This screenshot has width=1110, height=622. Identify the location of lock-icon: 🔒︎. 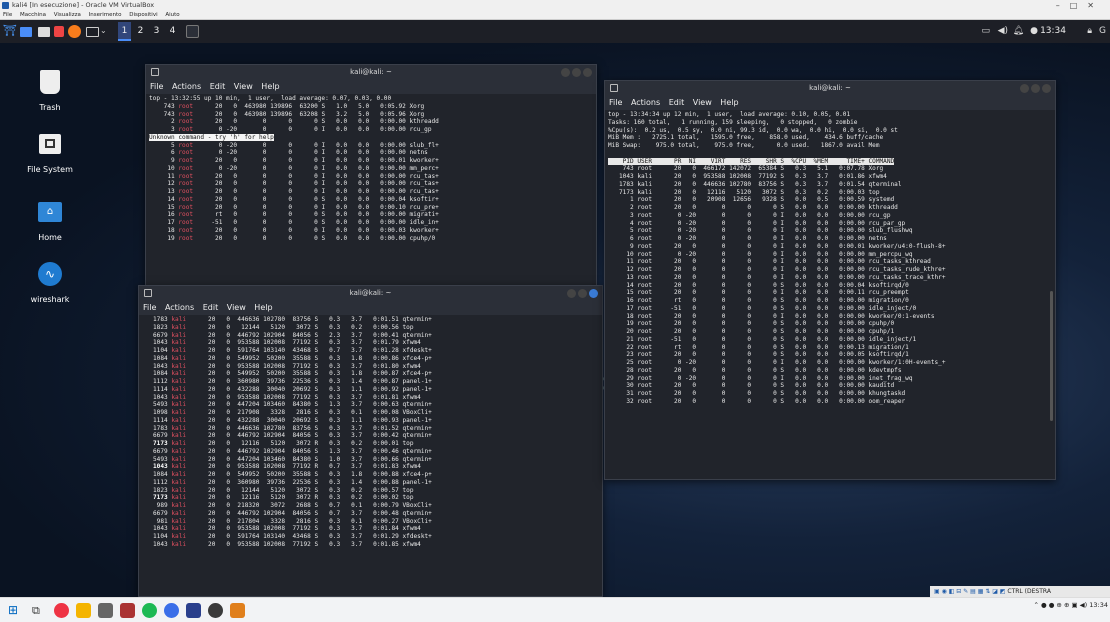
(1089, 31).